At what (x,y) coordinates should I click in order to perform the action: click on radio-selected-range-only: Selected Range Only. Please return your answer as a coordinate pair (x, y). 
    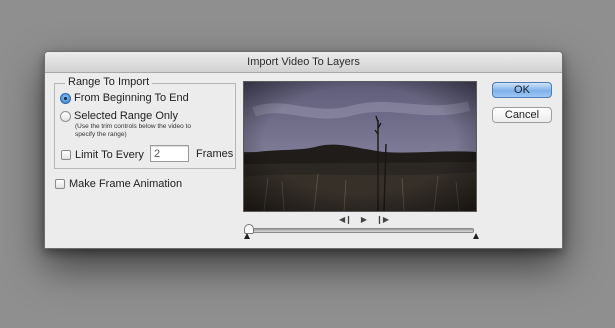
    Looking at the image, I should click on (119, 116).